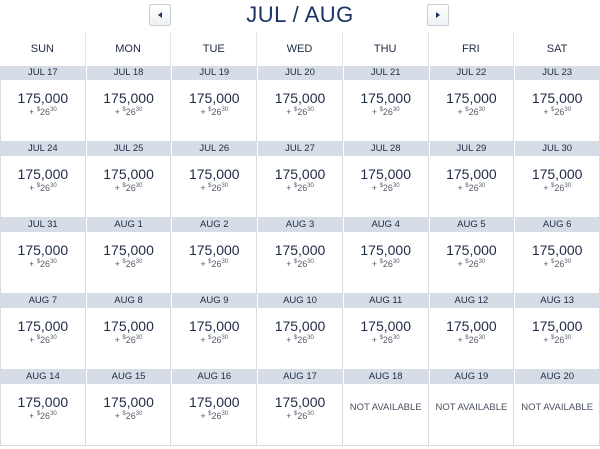  I want to click on calendar-day-cell: AUG 17 175,000 + $2630, so click(300, 408).